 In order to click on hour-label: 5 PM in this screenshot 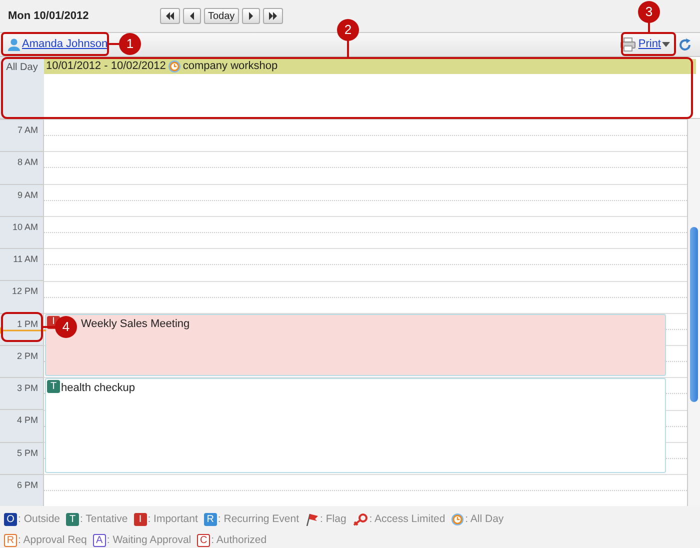, I will do `click(27, 453)`.